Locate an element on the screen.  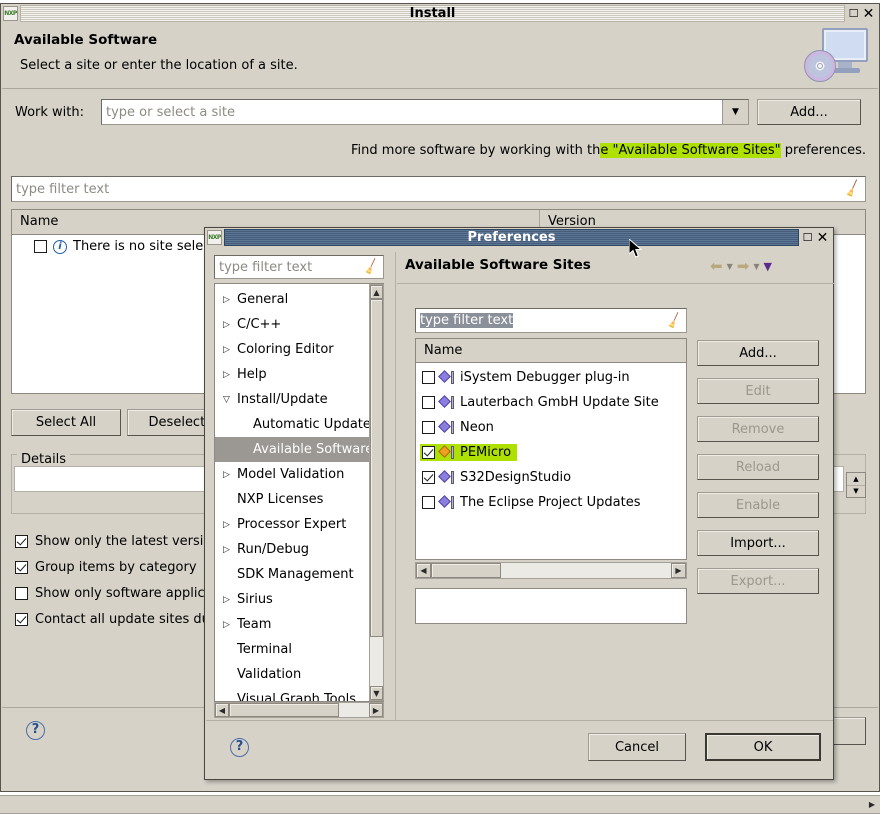
arrow-left-icon: ⬅ is located at coordinates (716, 266).